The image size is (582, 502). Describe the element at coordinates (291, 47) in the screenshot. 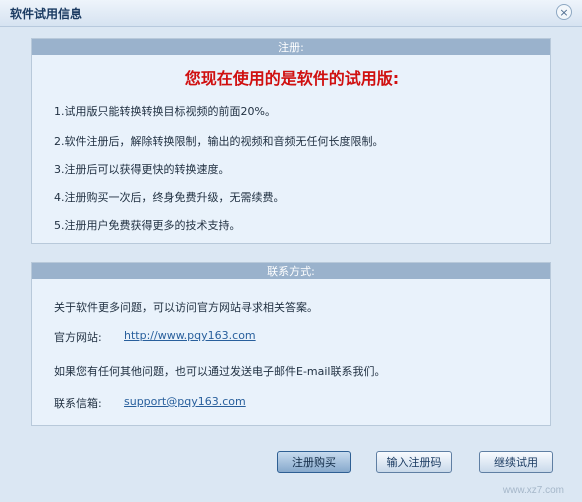

I see `register-panel-header: 注册:` at that location.